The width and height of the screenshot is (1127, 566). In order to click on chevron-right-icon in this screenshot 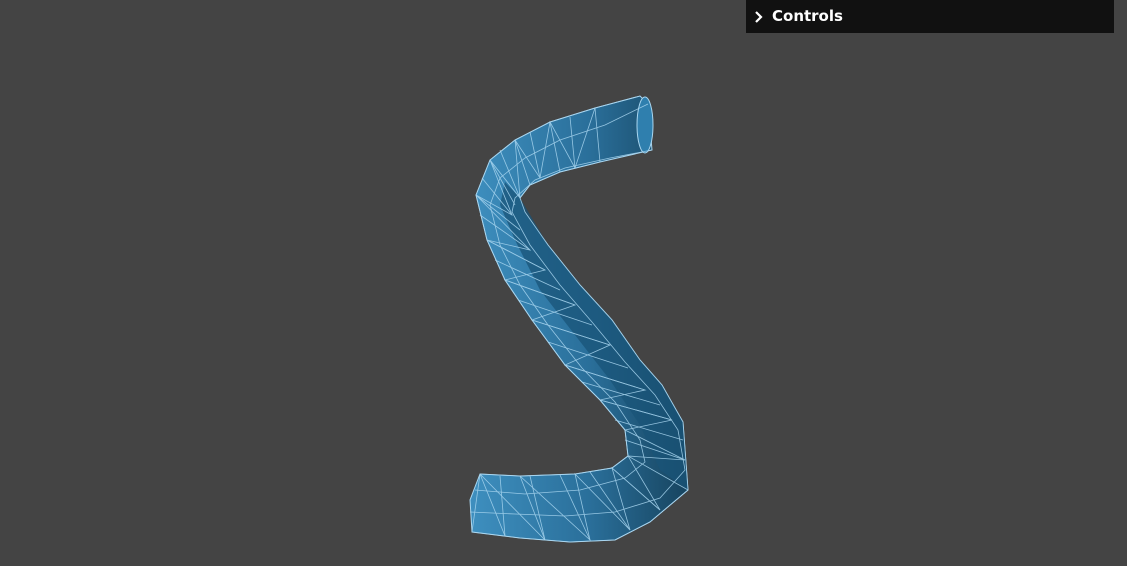, I will do `click(759, 16)`.